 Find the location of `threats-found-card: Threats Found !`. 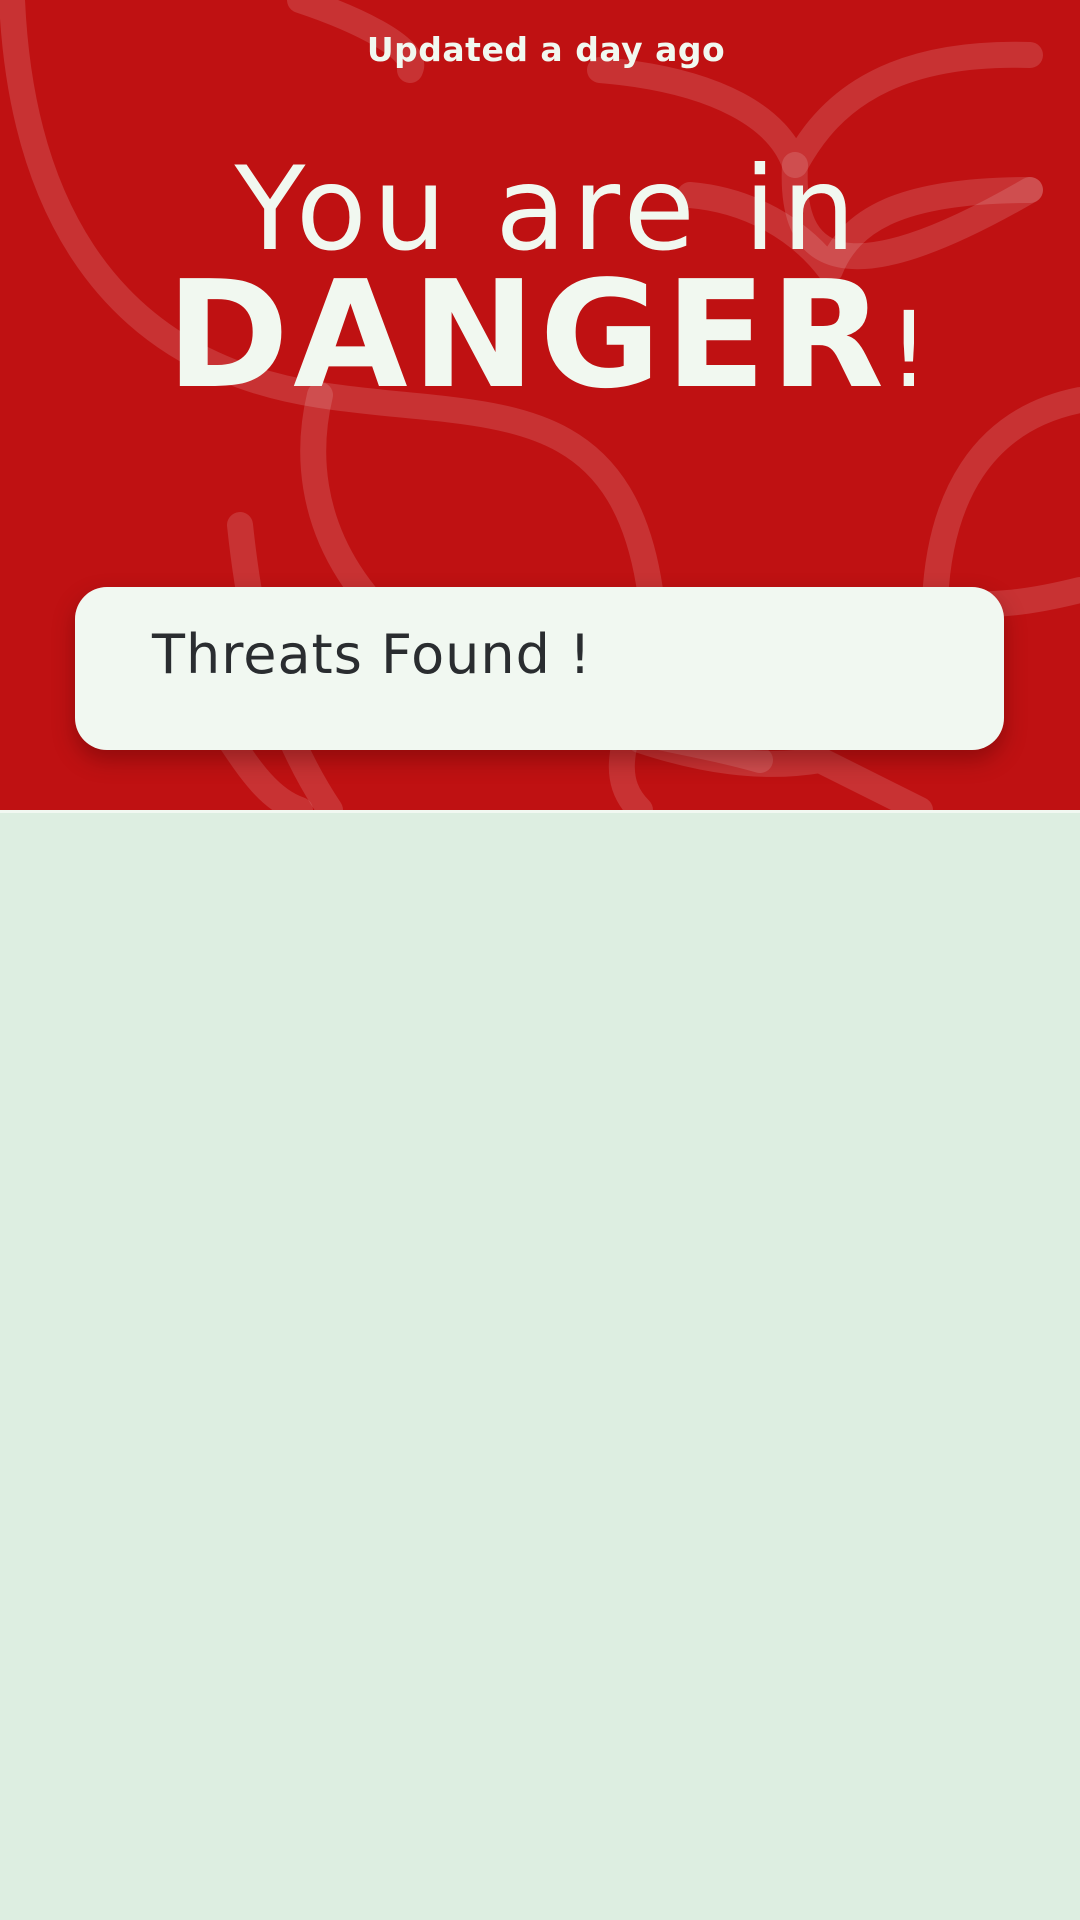

threats-found-card: Threats Found ! is located at coordinates (539, 668).